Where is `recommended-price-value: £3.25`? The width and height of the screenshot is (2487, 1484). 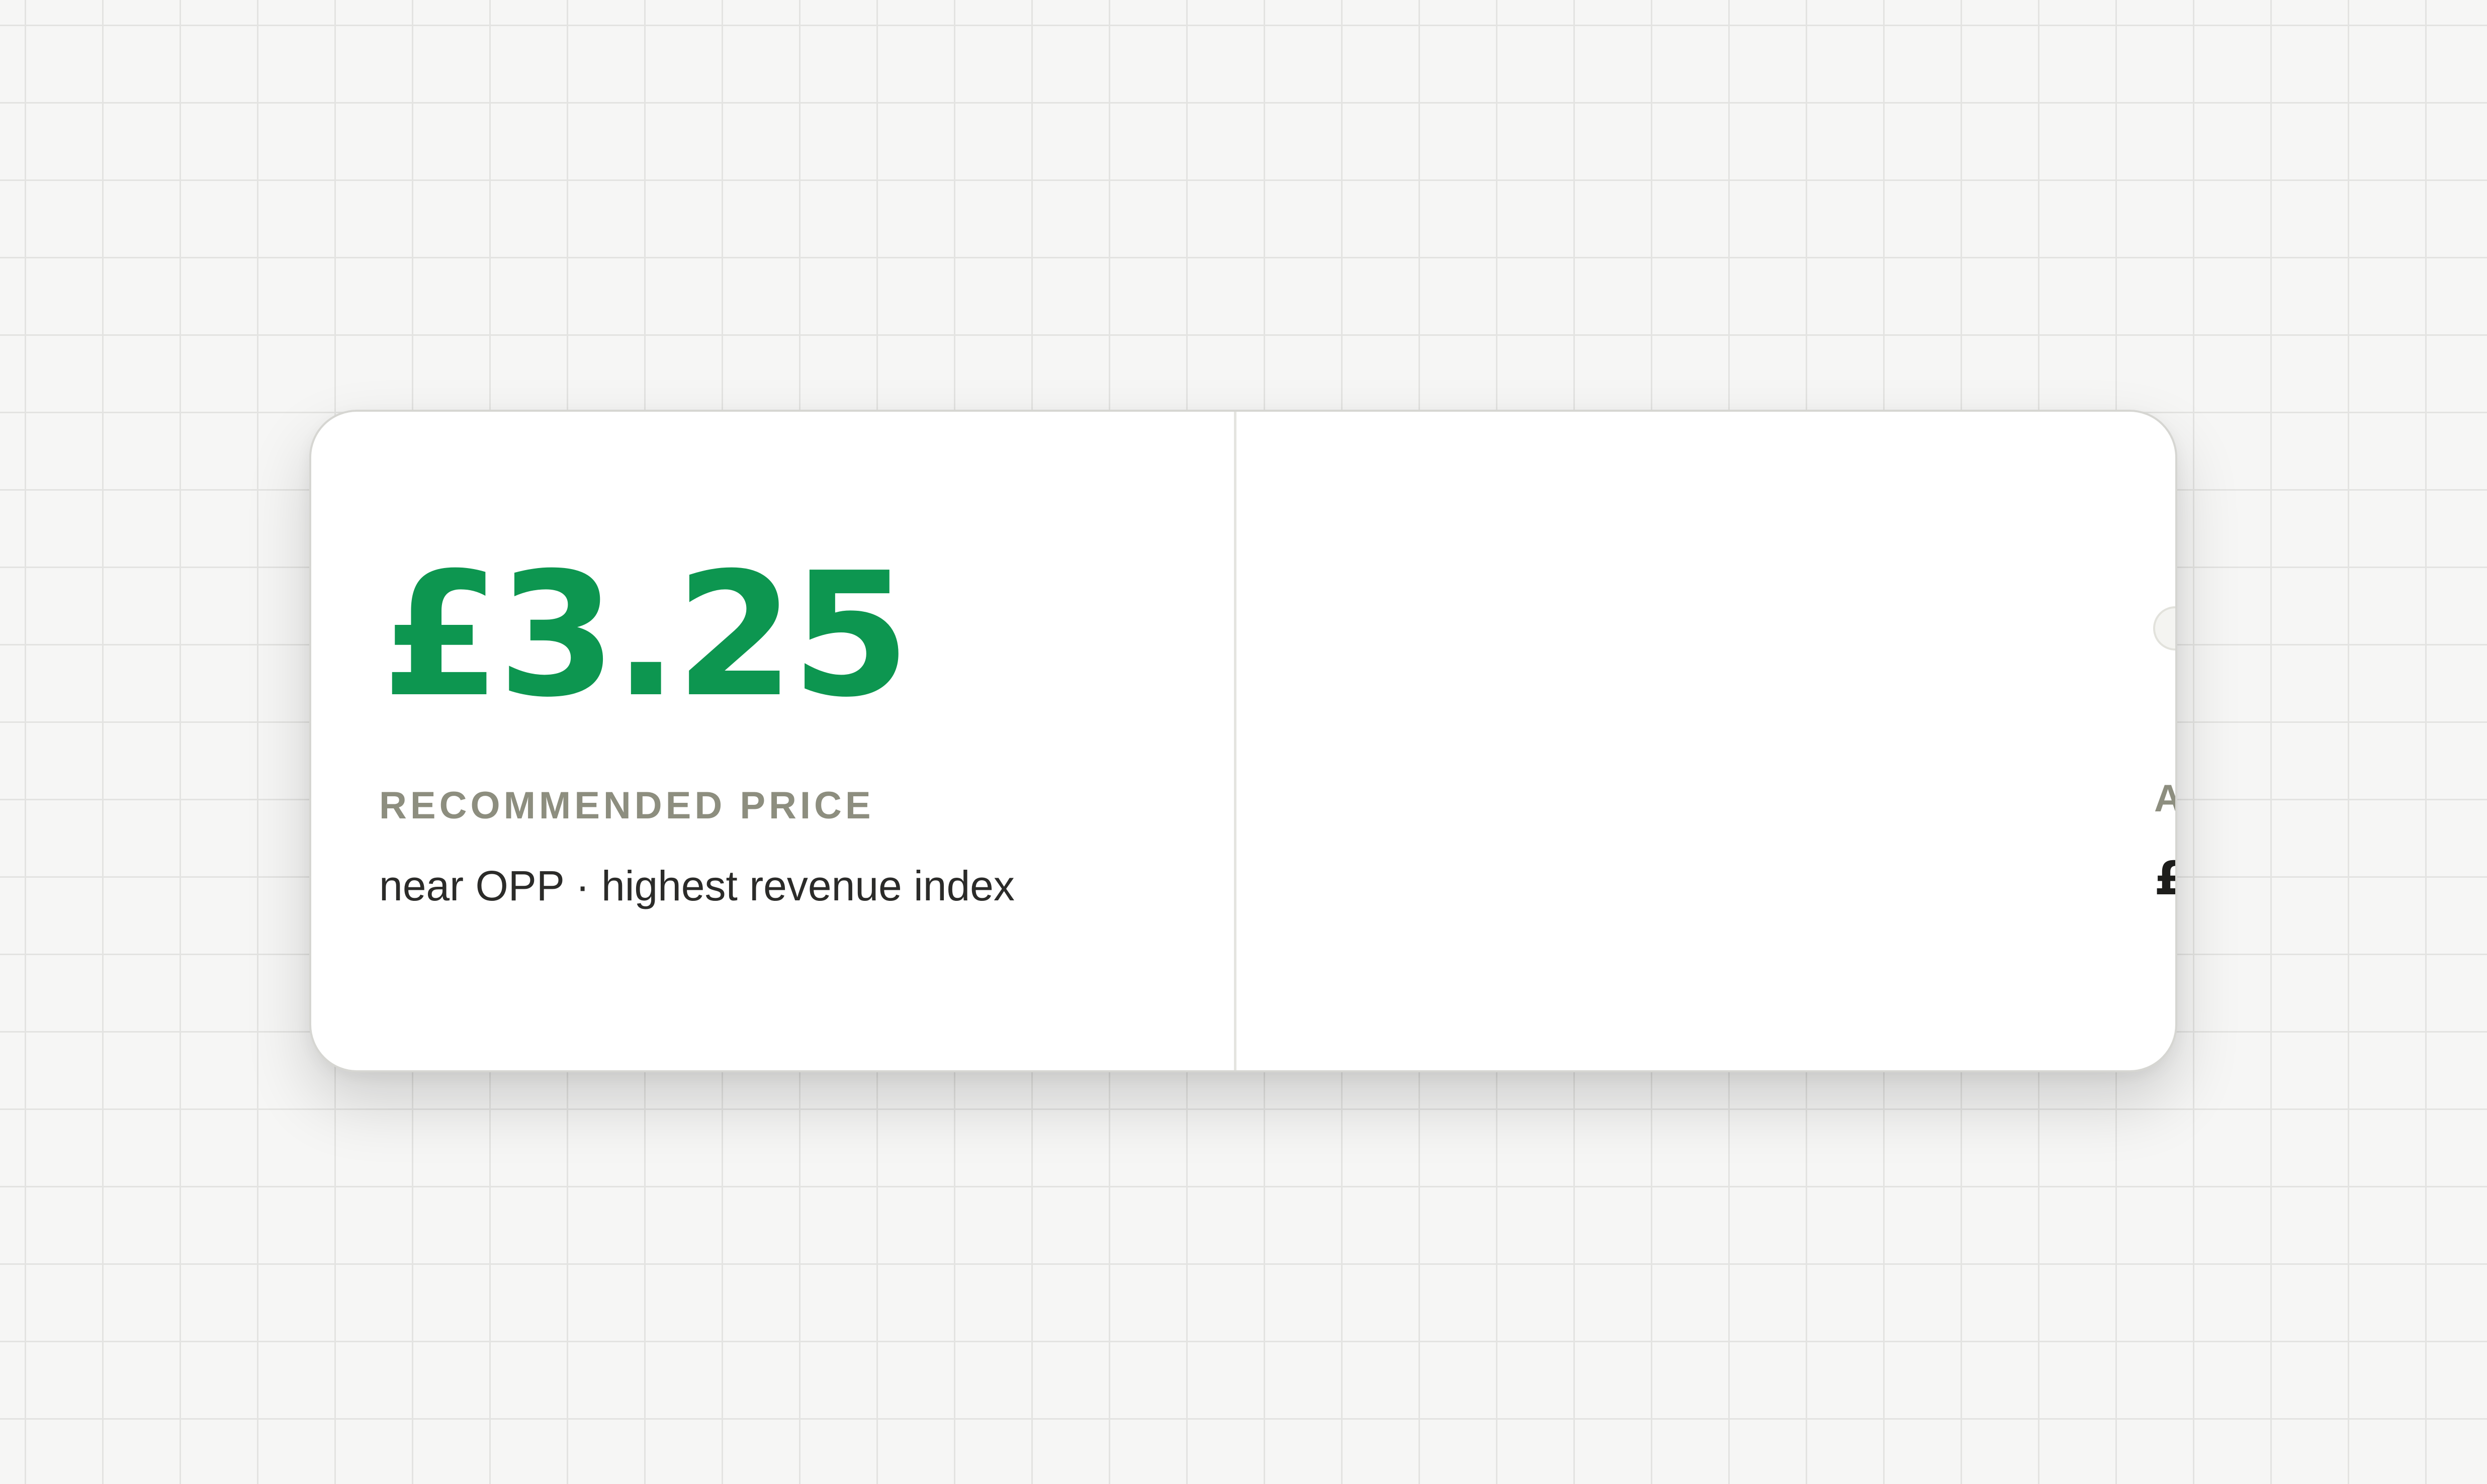
recommended-price-value: £3.25 is located at coordinates (646, 636).